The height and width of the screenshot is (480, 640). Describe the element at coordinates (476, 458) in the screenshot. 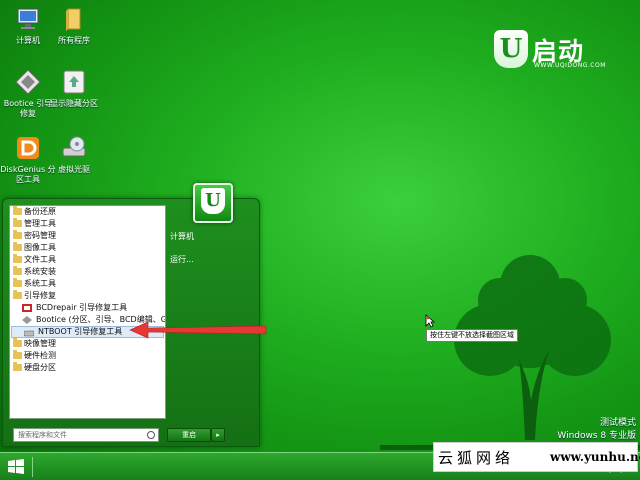

I see `watermark-text: 云狐网络` at that location.